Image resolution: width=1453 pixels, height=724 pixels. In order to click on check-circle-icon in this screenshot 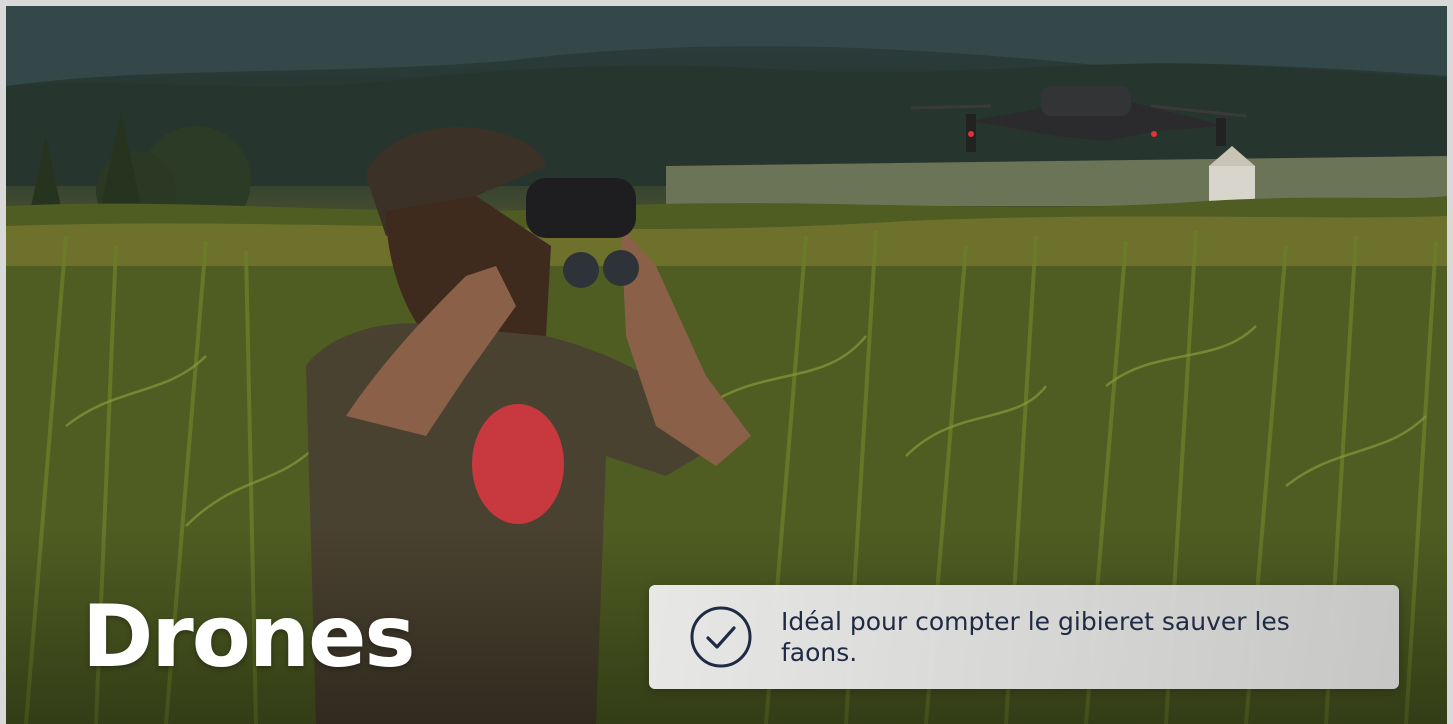, I will do `click(721, 637)`.